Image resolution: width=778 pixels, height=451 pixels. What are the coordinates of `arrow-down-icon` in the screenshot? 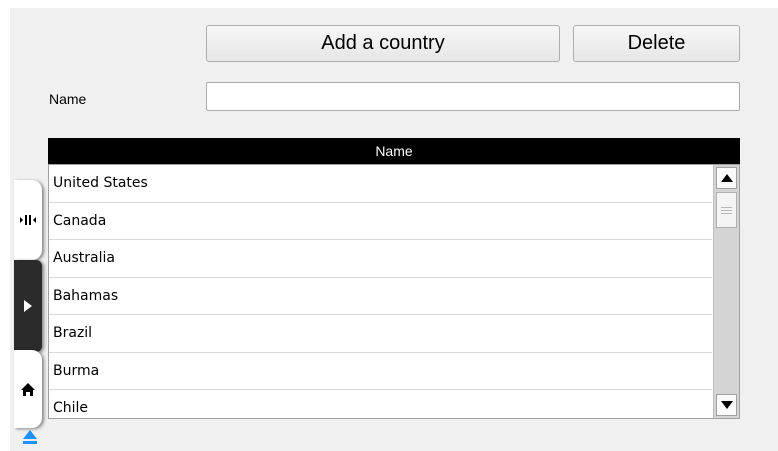 It's located at (726, 405).